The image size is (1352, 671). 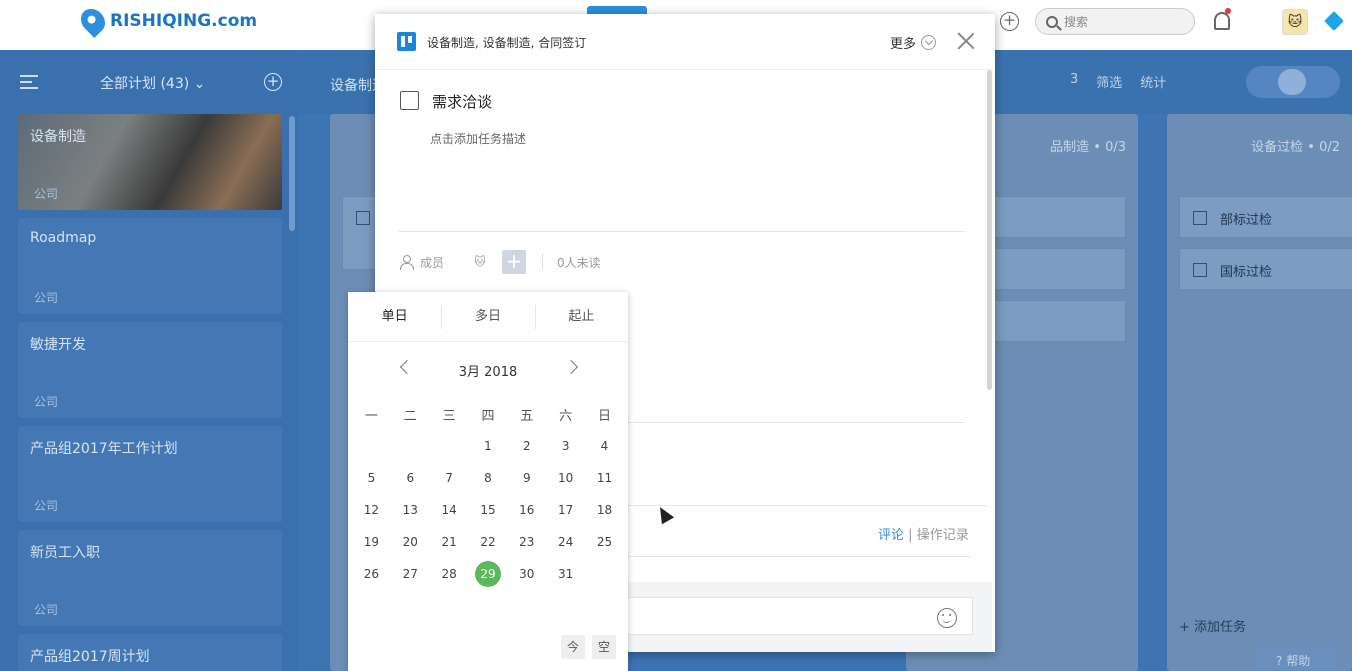 I want to click on calendar-day-label: 16, so click(x=527, y=510).